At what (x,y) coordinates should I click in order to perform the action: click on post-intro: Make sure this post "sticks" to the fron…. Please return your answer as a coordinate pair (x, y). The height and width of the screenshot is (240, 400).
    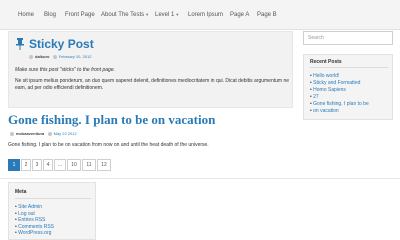
    Looking at the image, I should click on (65, 70).